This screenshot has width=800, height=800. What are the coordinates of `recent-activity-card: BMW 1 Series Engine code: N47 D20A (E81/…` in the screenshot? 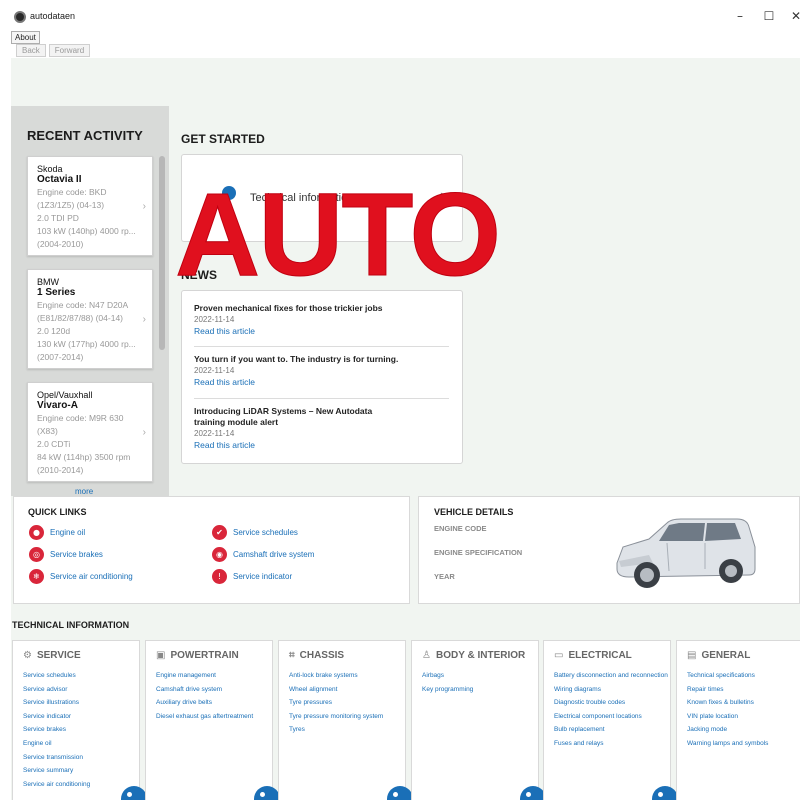 It's located at (90, 319).